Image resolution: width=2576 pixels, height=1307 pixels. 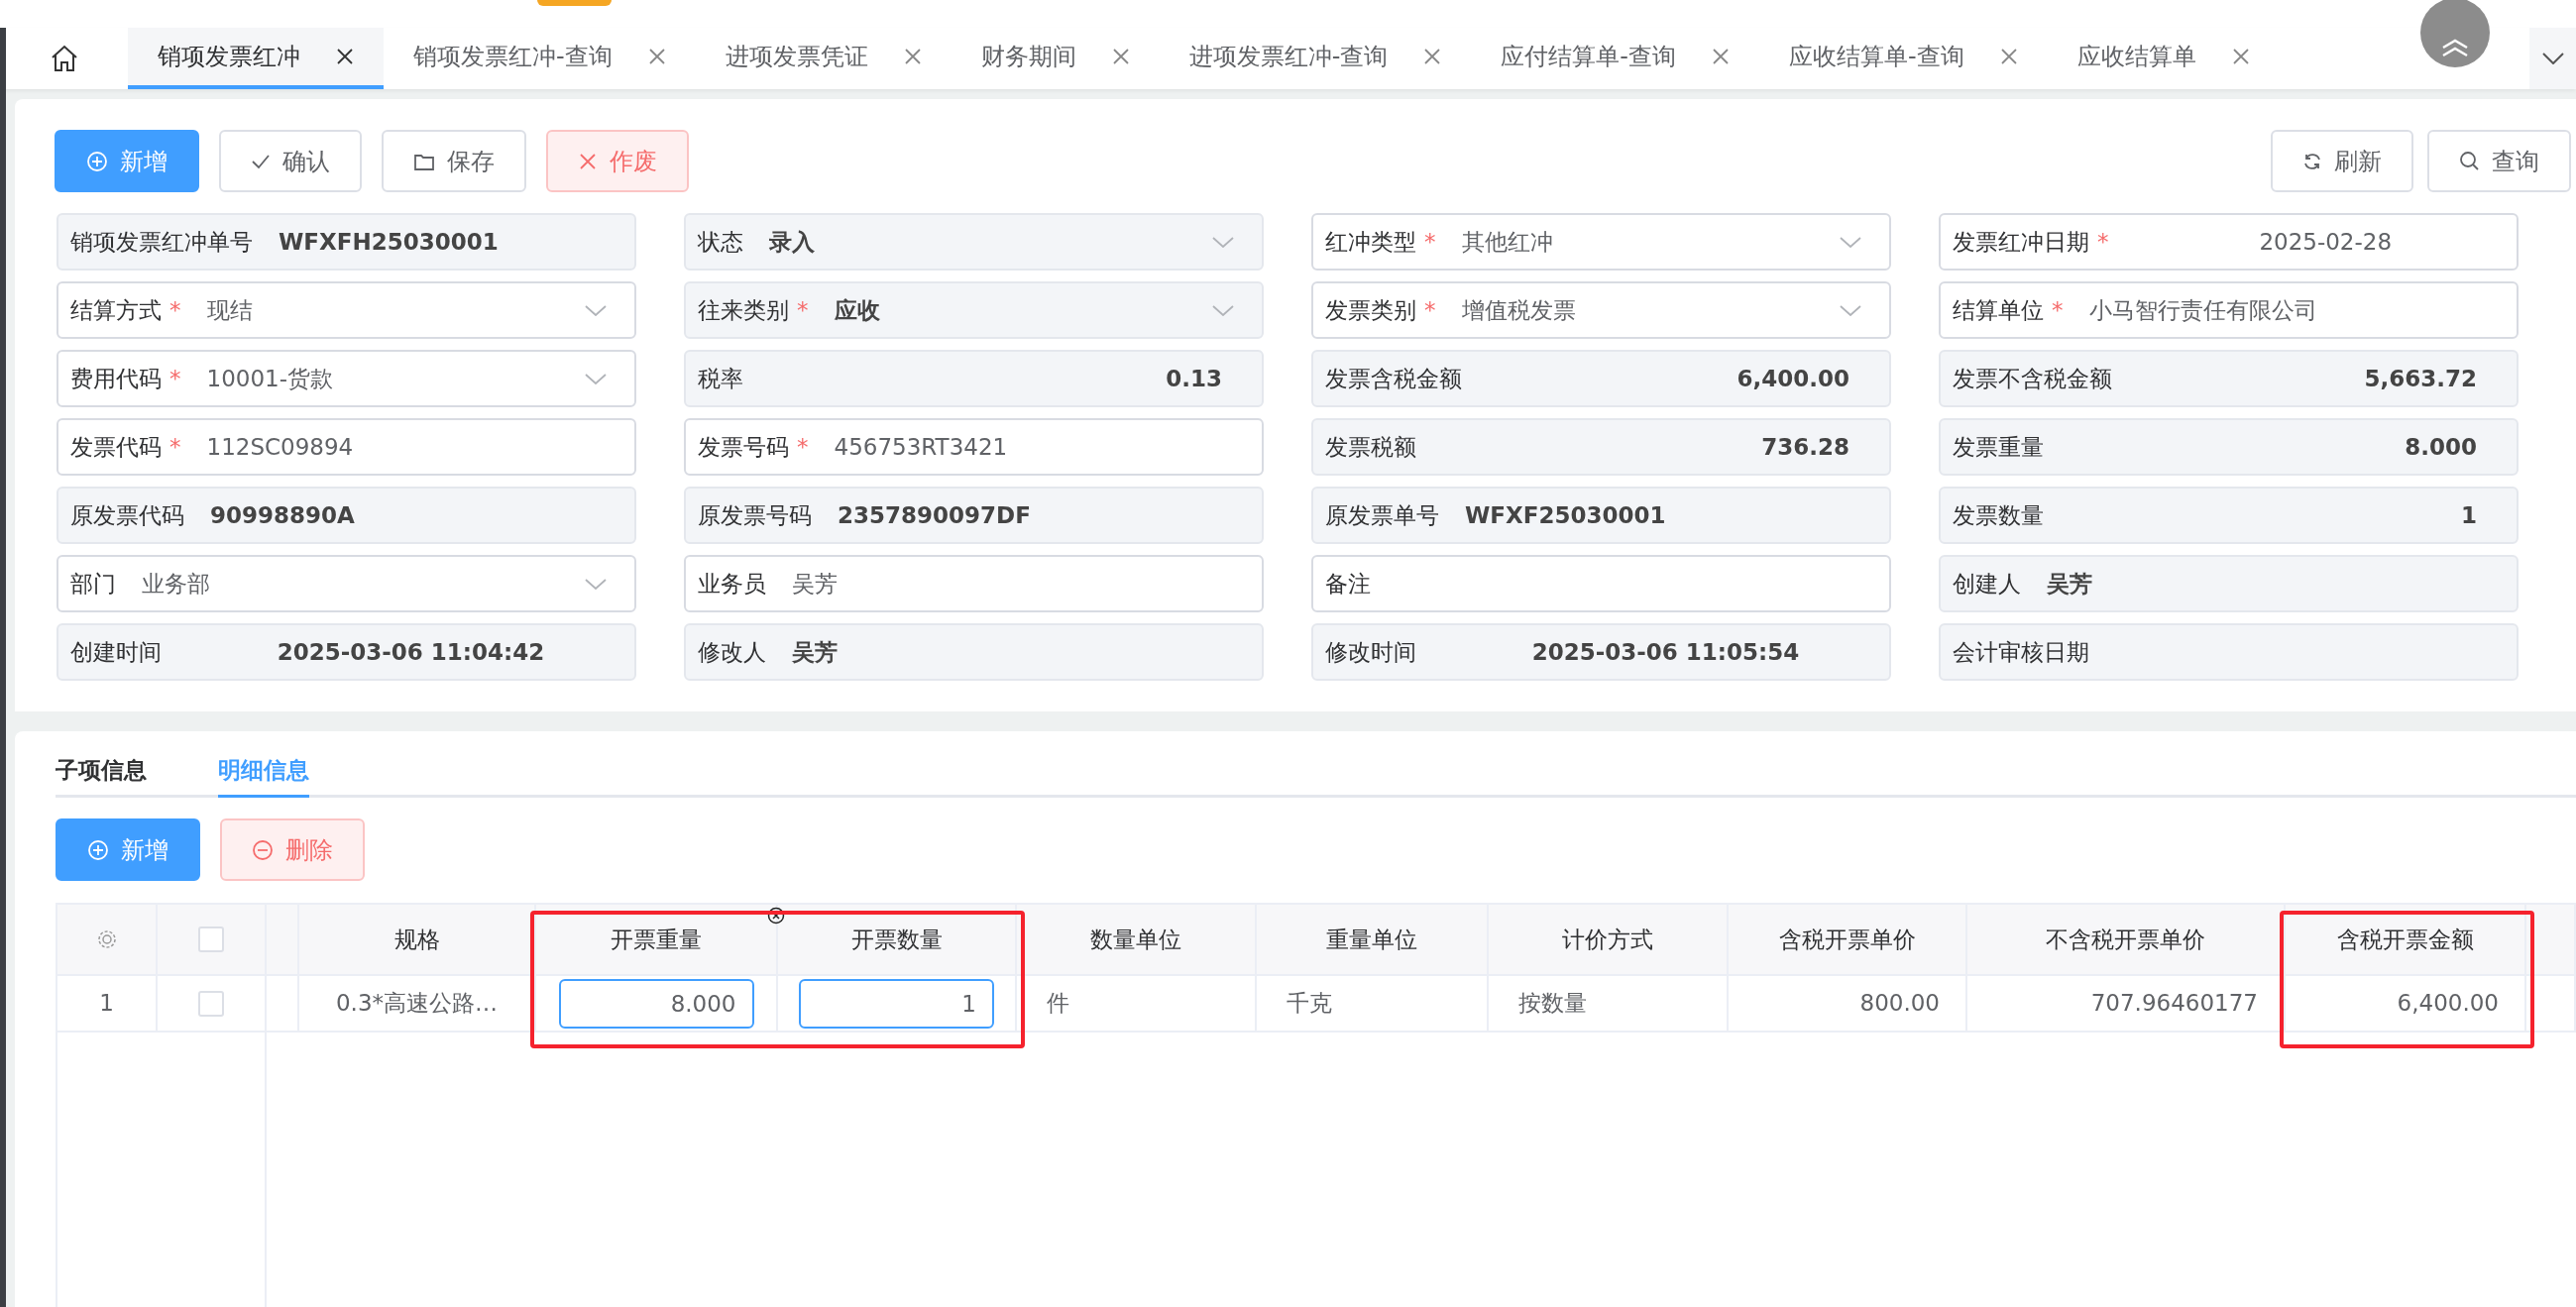 What do you see at coordinates (896, 1004) in the screenshot?
I see `input-field: 1` at bounding box center [896, 1004].